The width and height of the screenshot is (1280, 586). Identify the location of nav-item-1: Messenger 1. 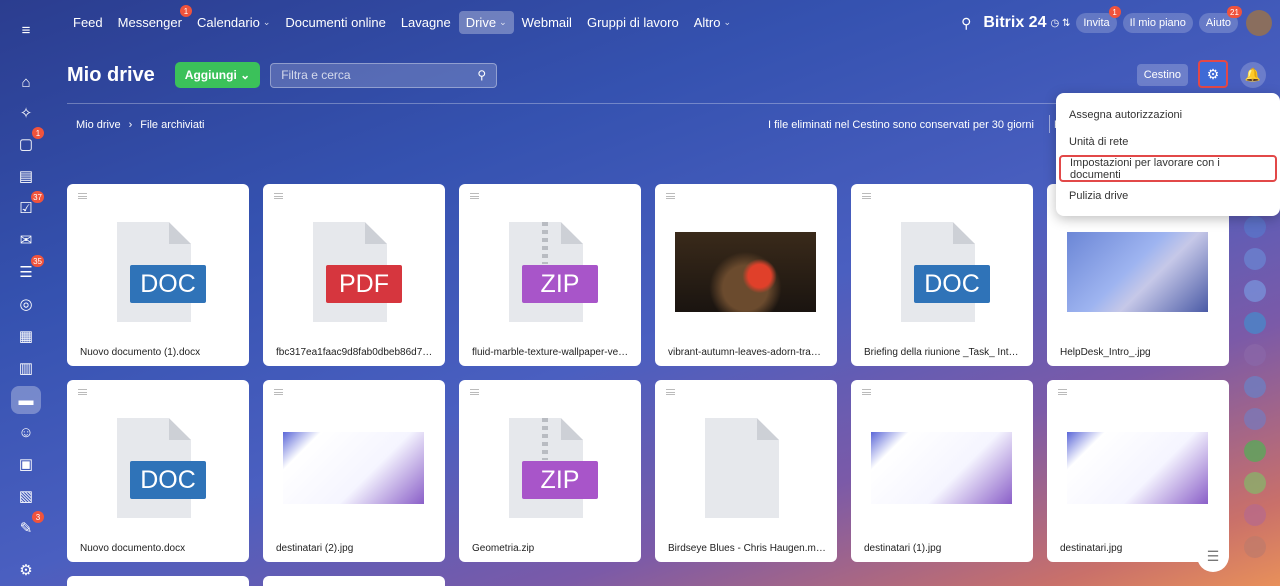
(151, 19).